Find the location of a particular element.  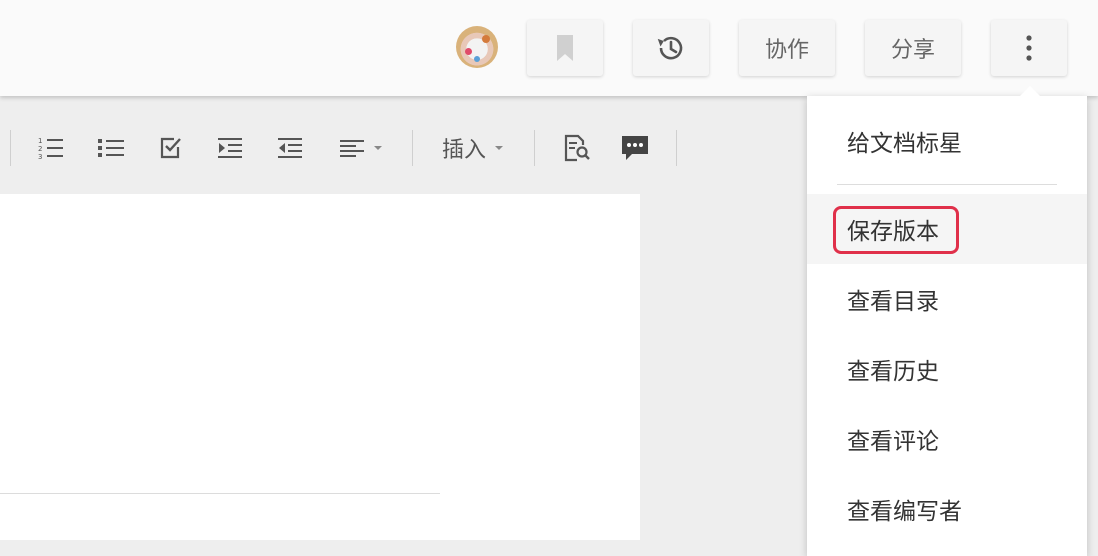

checklist-button is located at coordinates (171, 148).